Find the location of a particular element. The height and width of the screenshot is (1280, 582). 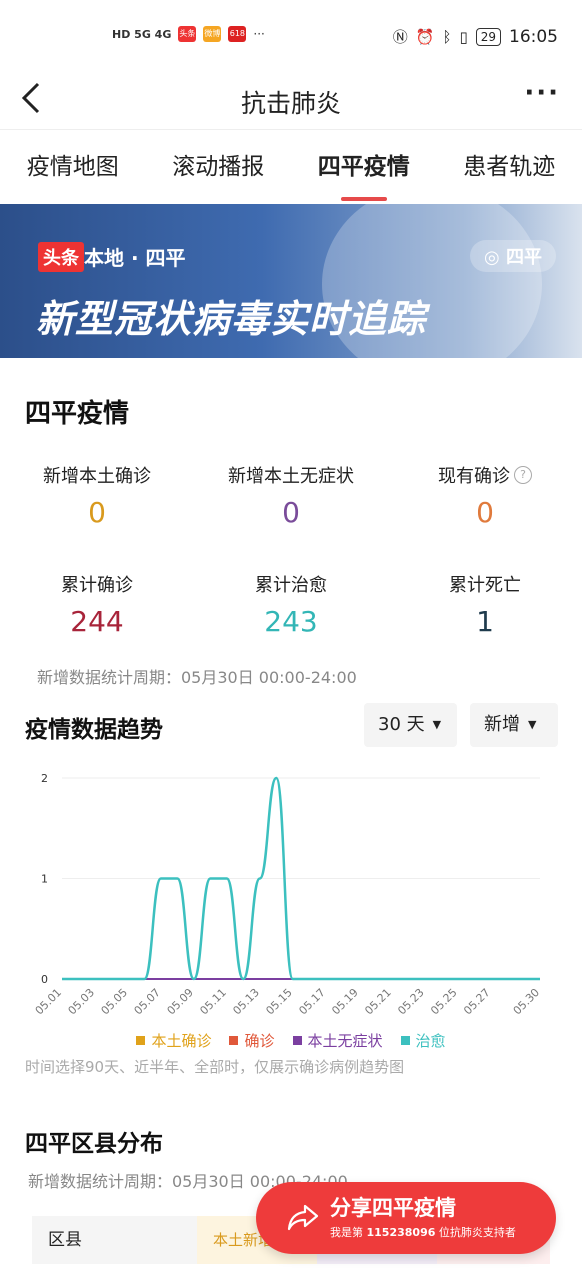

stat-label: 新增本土确诊 is located at coordinates (97, 476).